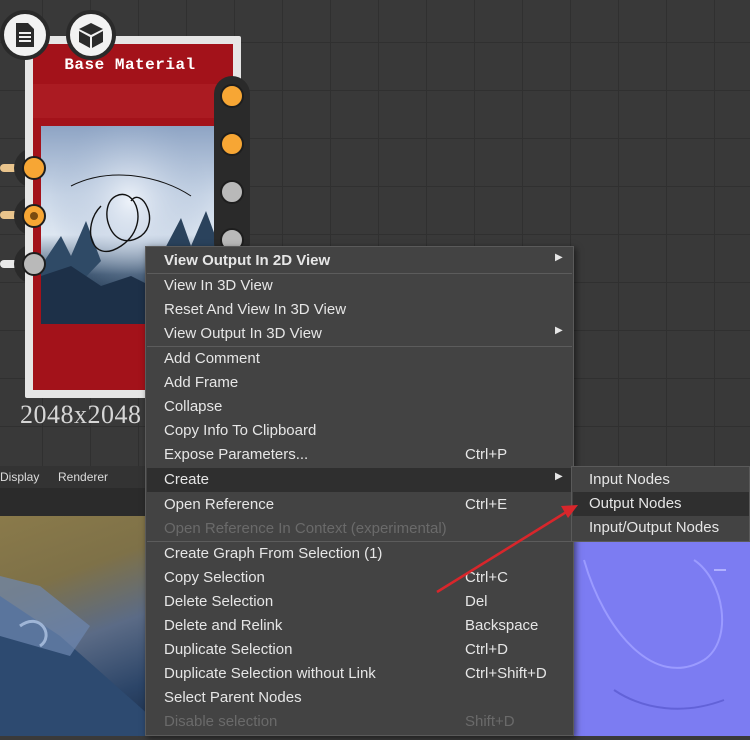 The height and width of the screenshot is (740, 750). I want to click on menu-item-delete-selection: Delete Selection Del, so click(359, 602).